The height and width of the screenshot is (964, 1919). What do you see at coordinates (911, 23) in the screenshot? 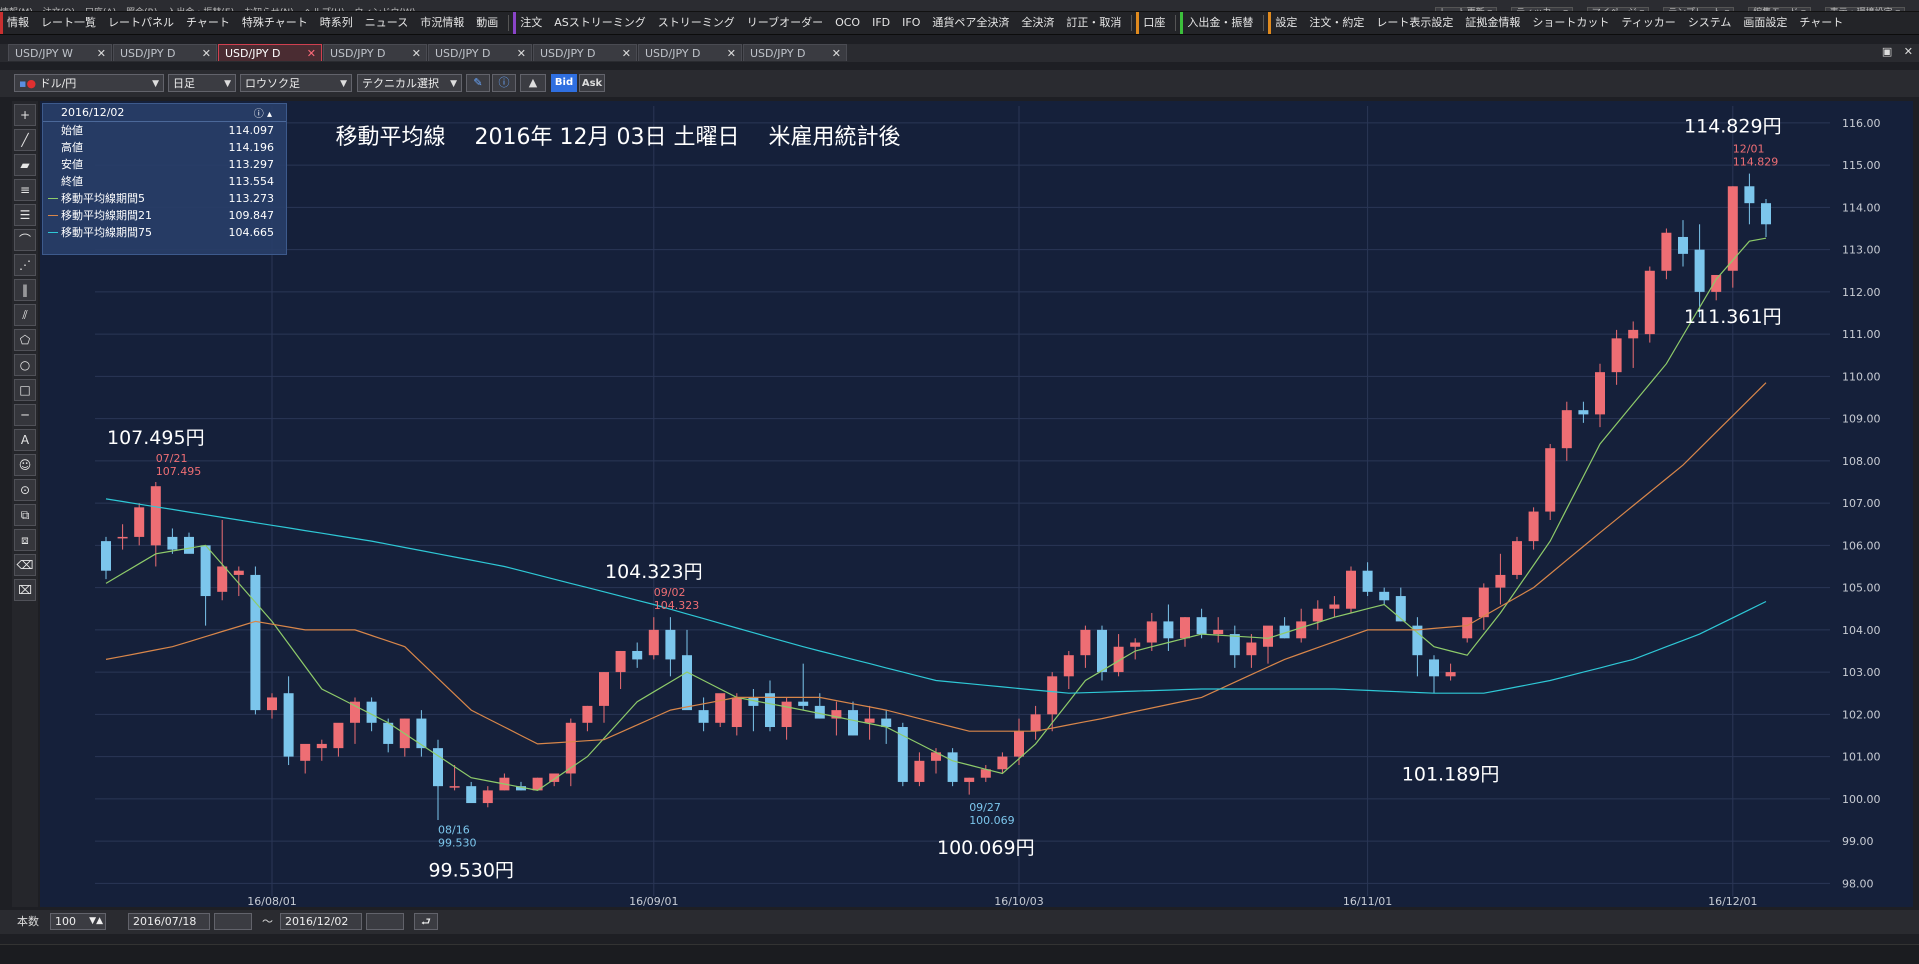
I see `toolbar-item: IFO` at bounding box center [911, 23].